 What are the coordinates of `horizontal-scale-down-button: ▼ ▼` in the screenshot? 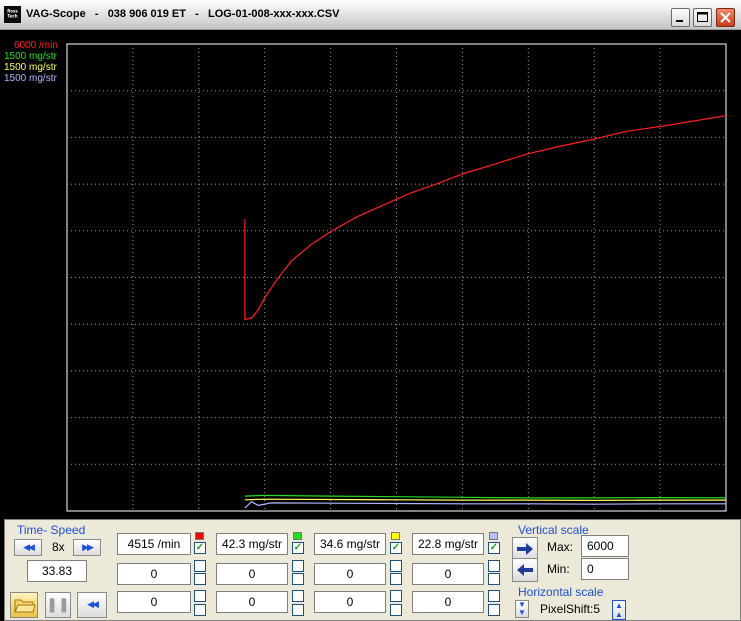 It's located at (522, 609).